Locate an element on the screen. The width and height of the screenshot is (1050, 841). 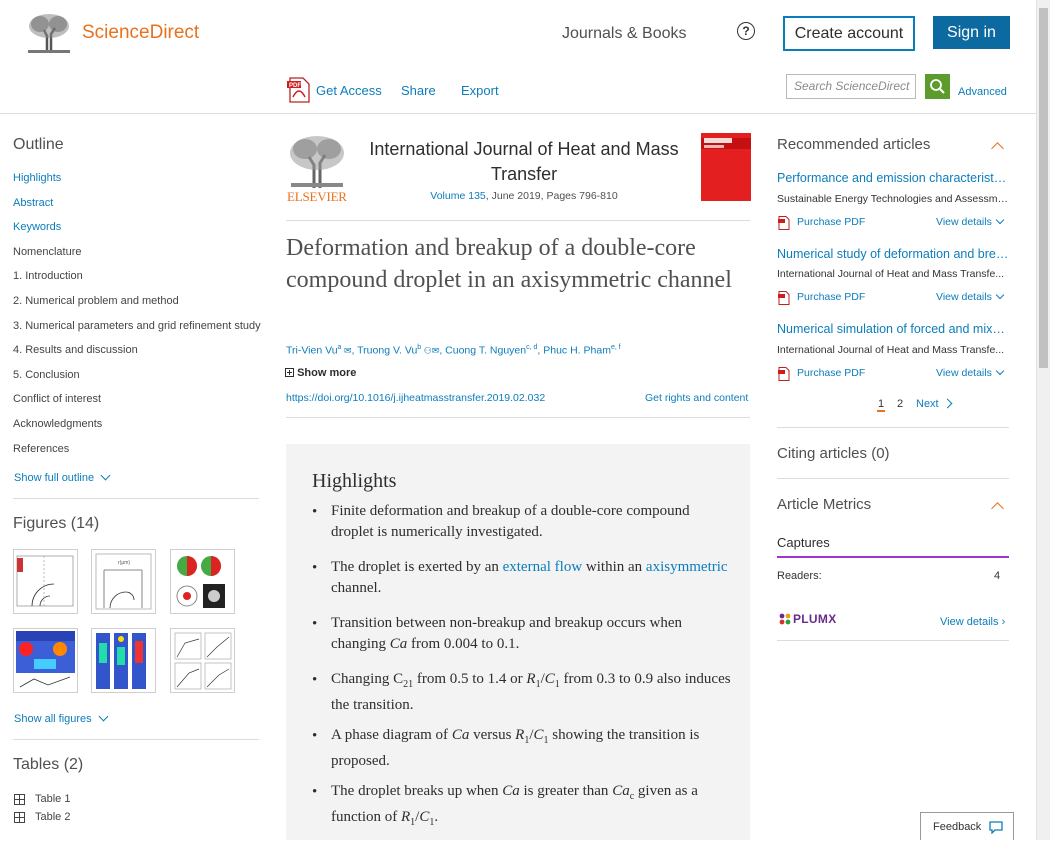
rights-content-link: Get rights and content is located at coordinates (696, 398).